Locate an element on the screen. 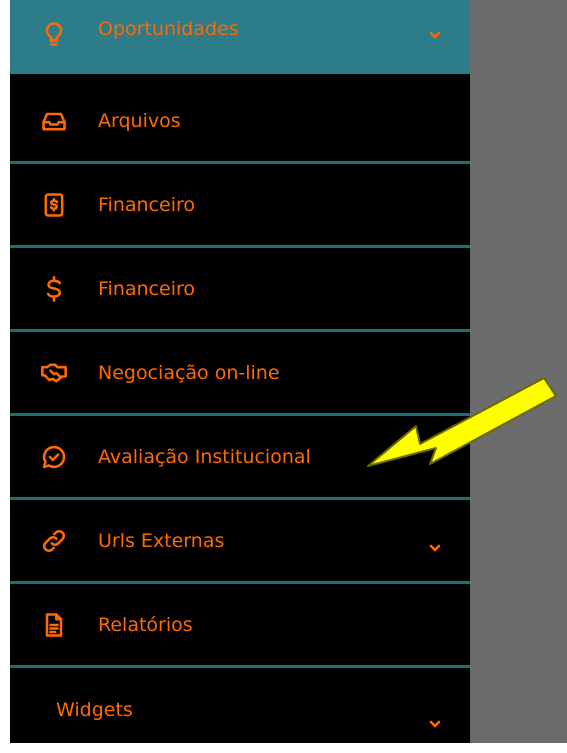  sidebar-item-relatorios: Relatórios is located at coordinates (240, 626).